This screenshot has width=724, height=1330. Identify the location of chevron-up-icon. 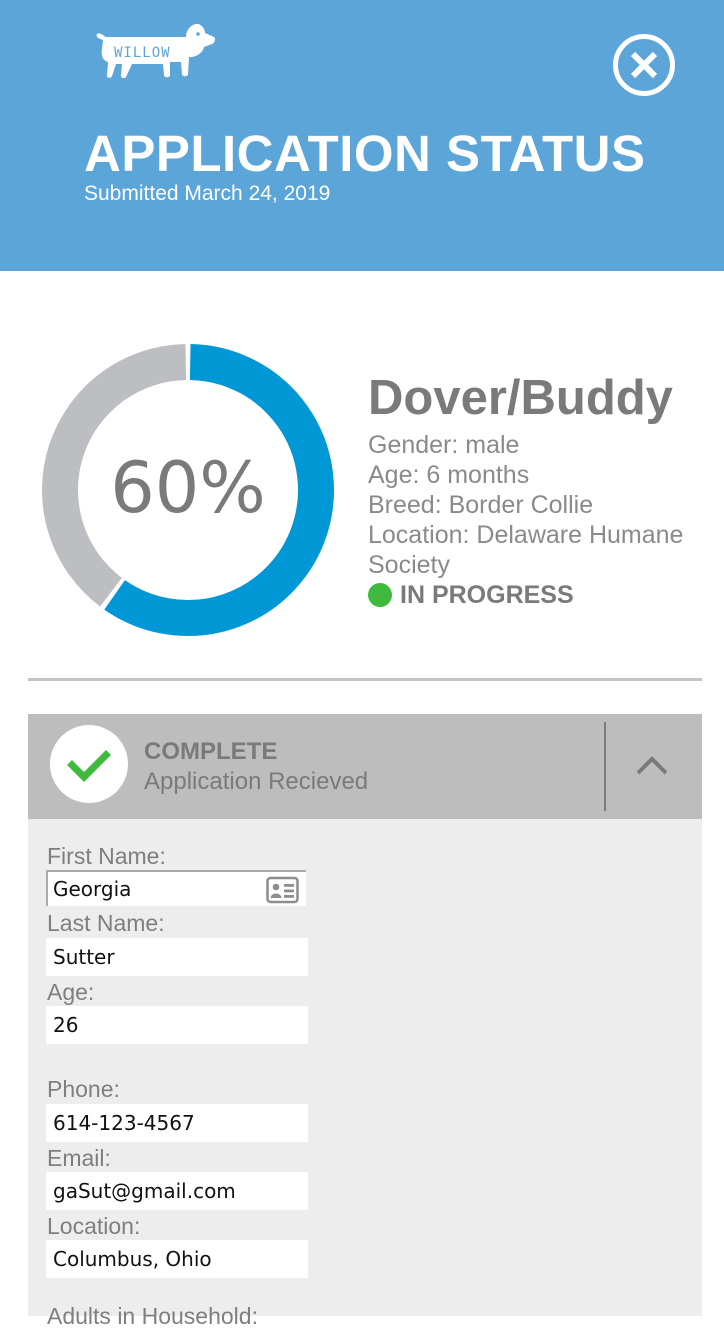
(652, 766).